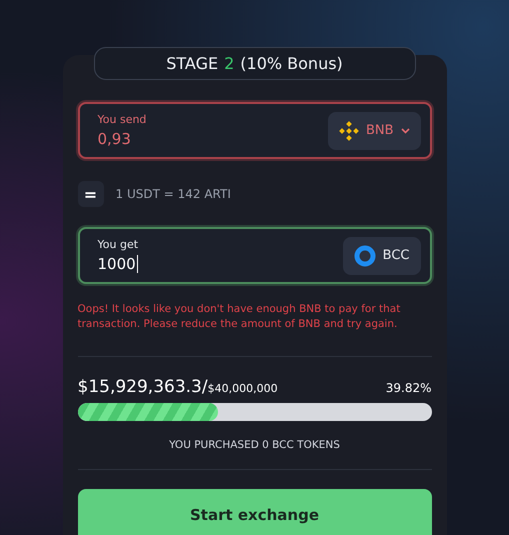 The image size is (509, 535). Describe the element at coordinates (91, 194) in the screenshot. I see `equals-icon: =` at that location.